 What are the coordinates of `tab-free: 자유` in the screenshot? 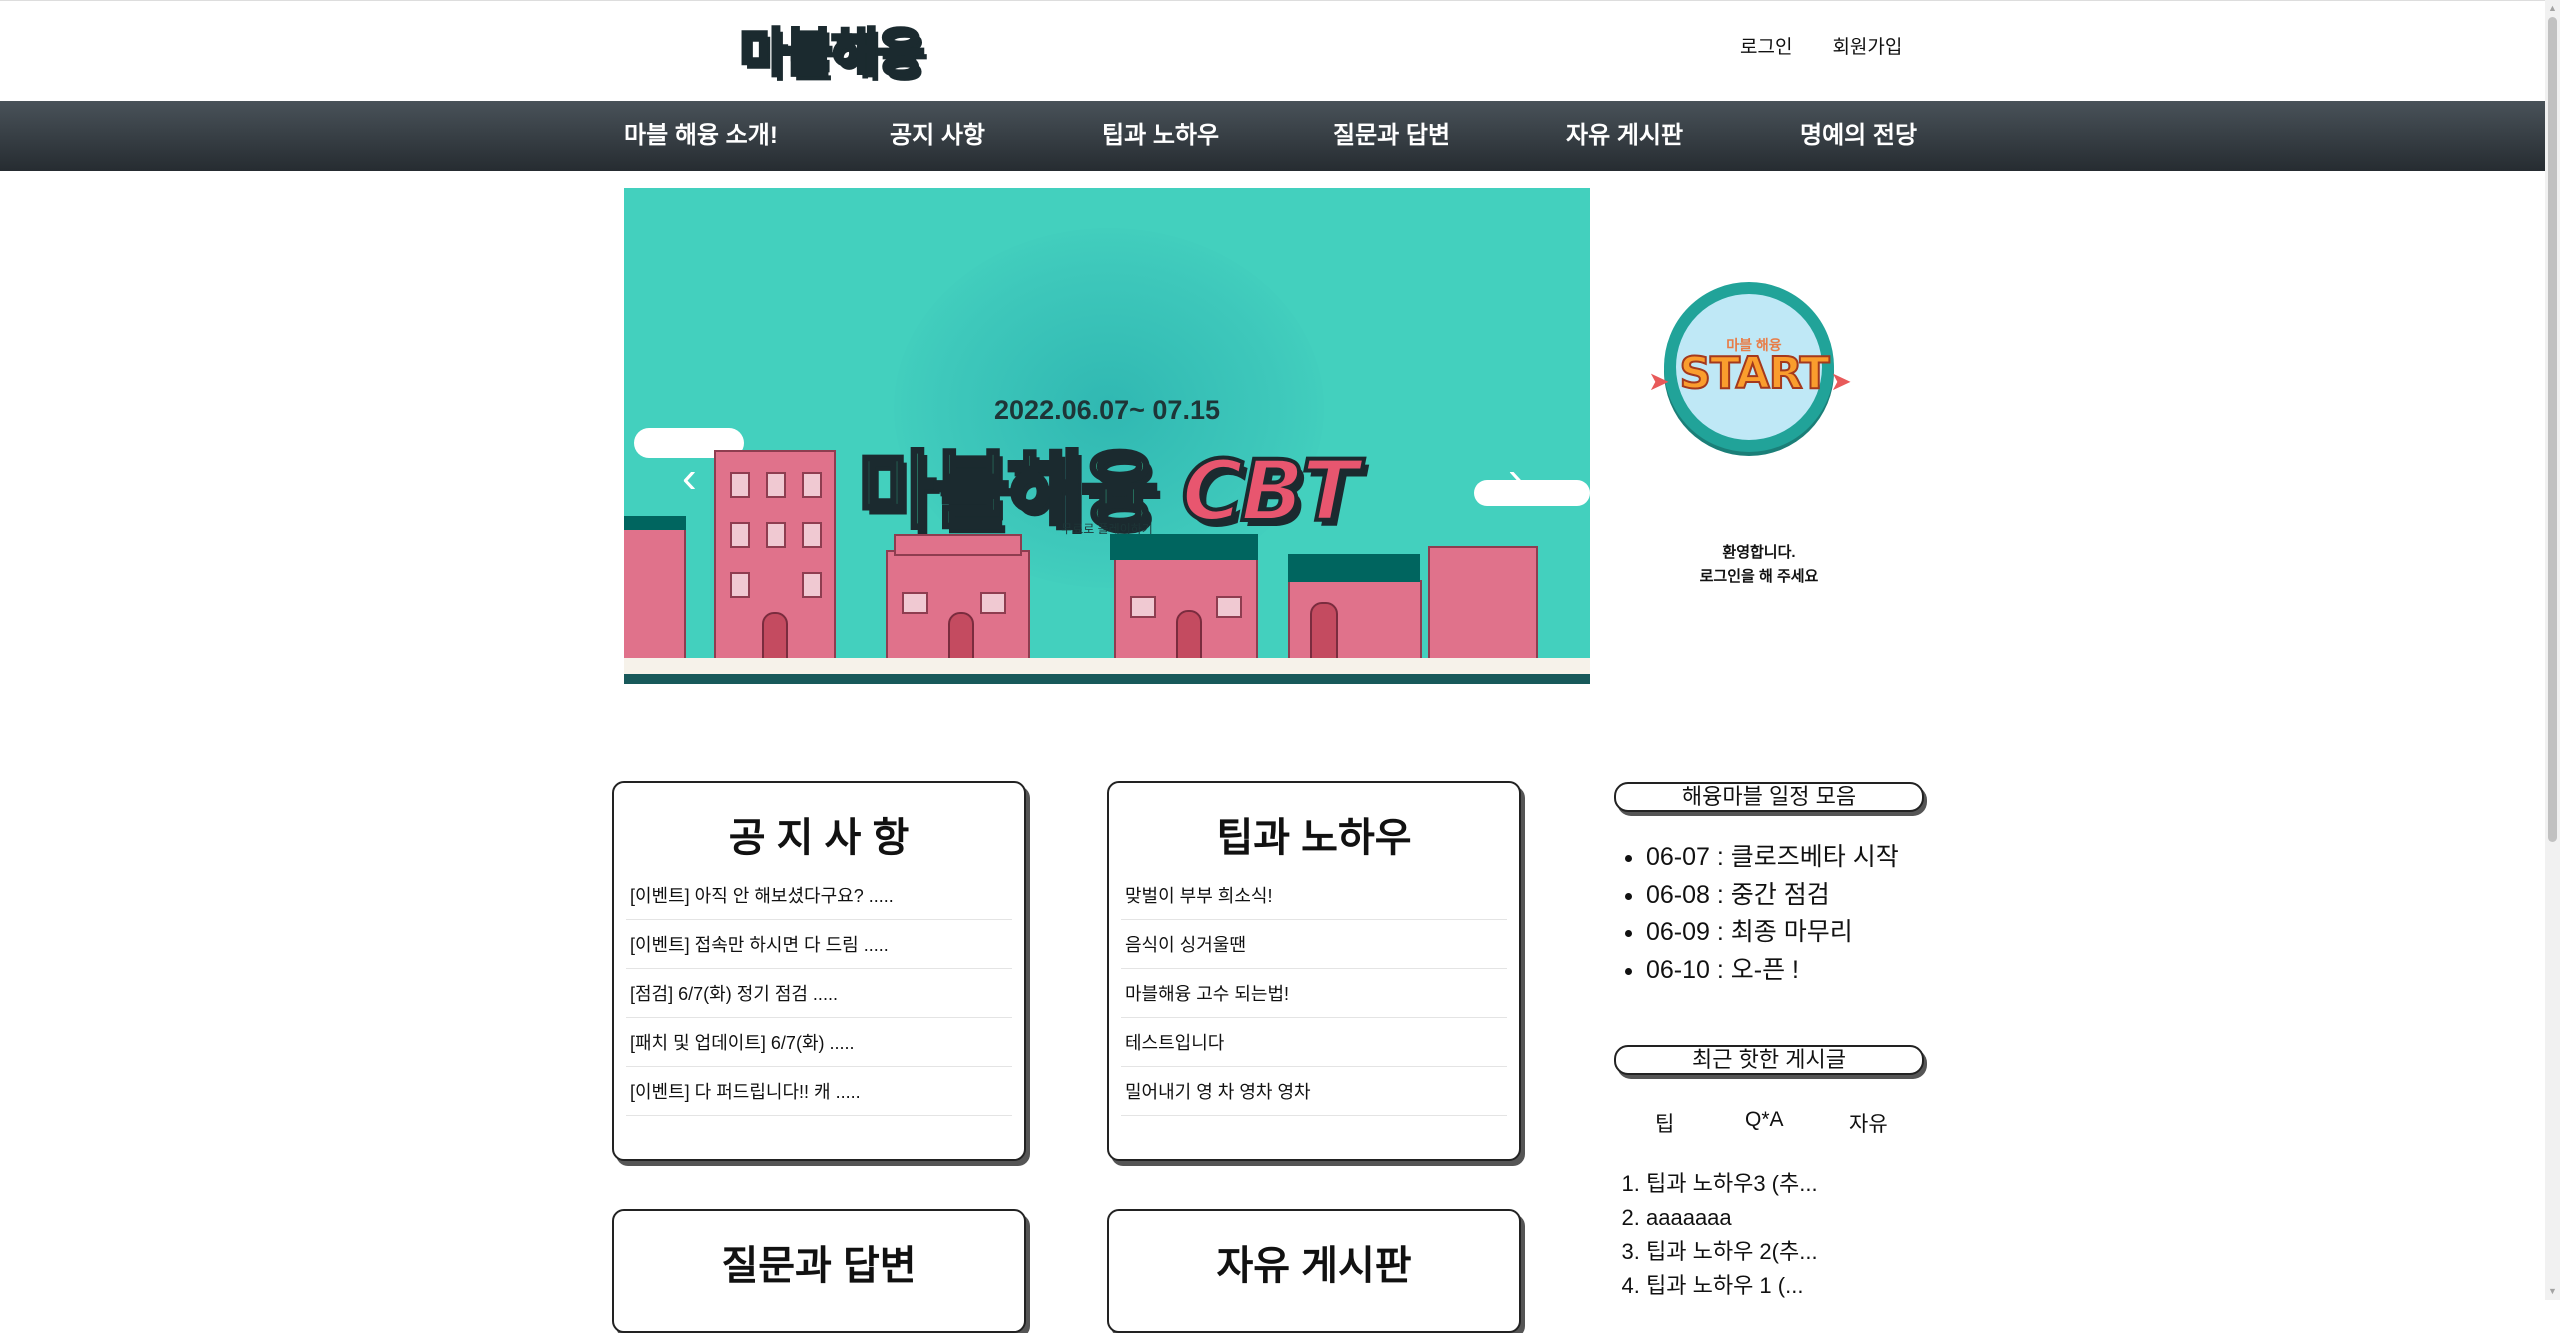 It's located at (1868, 1123).